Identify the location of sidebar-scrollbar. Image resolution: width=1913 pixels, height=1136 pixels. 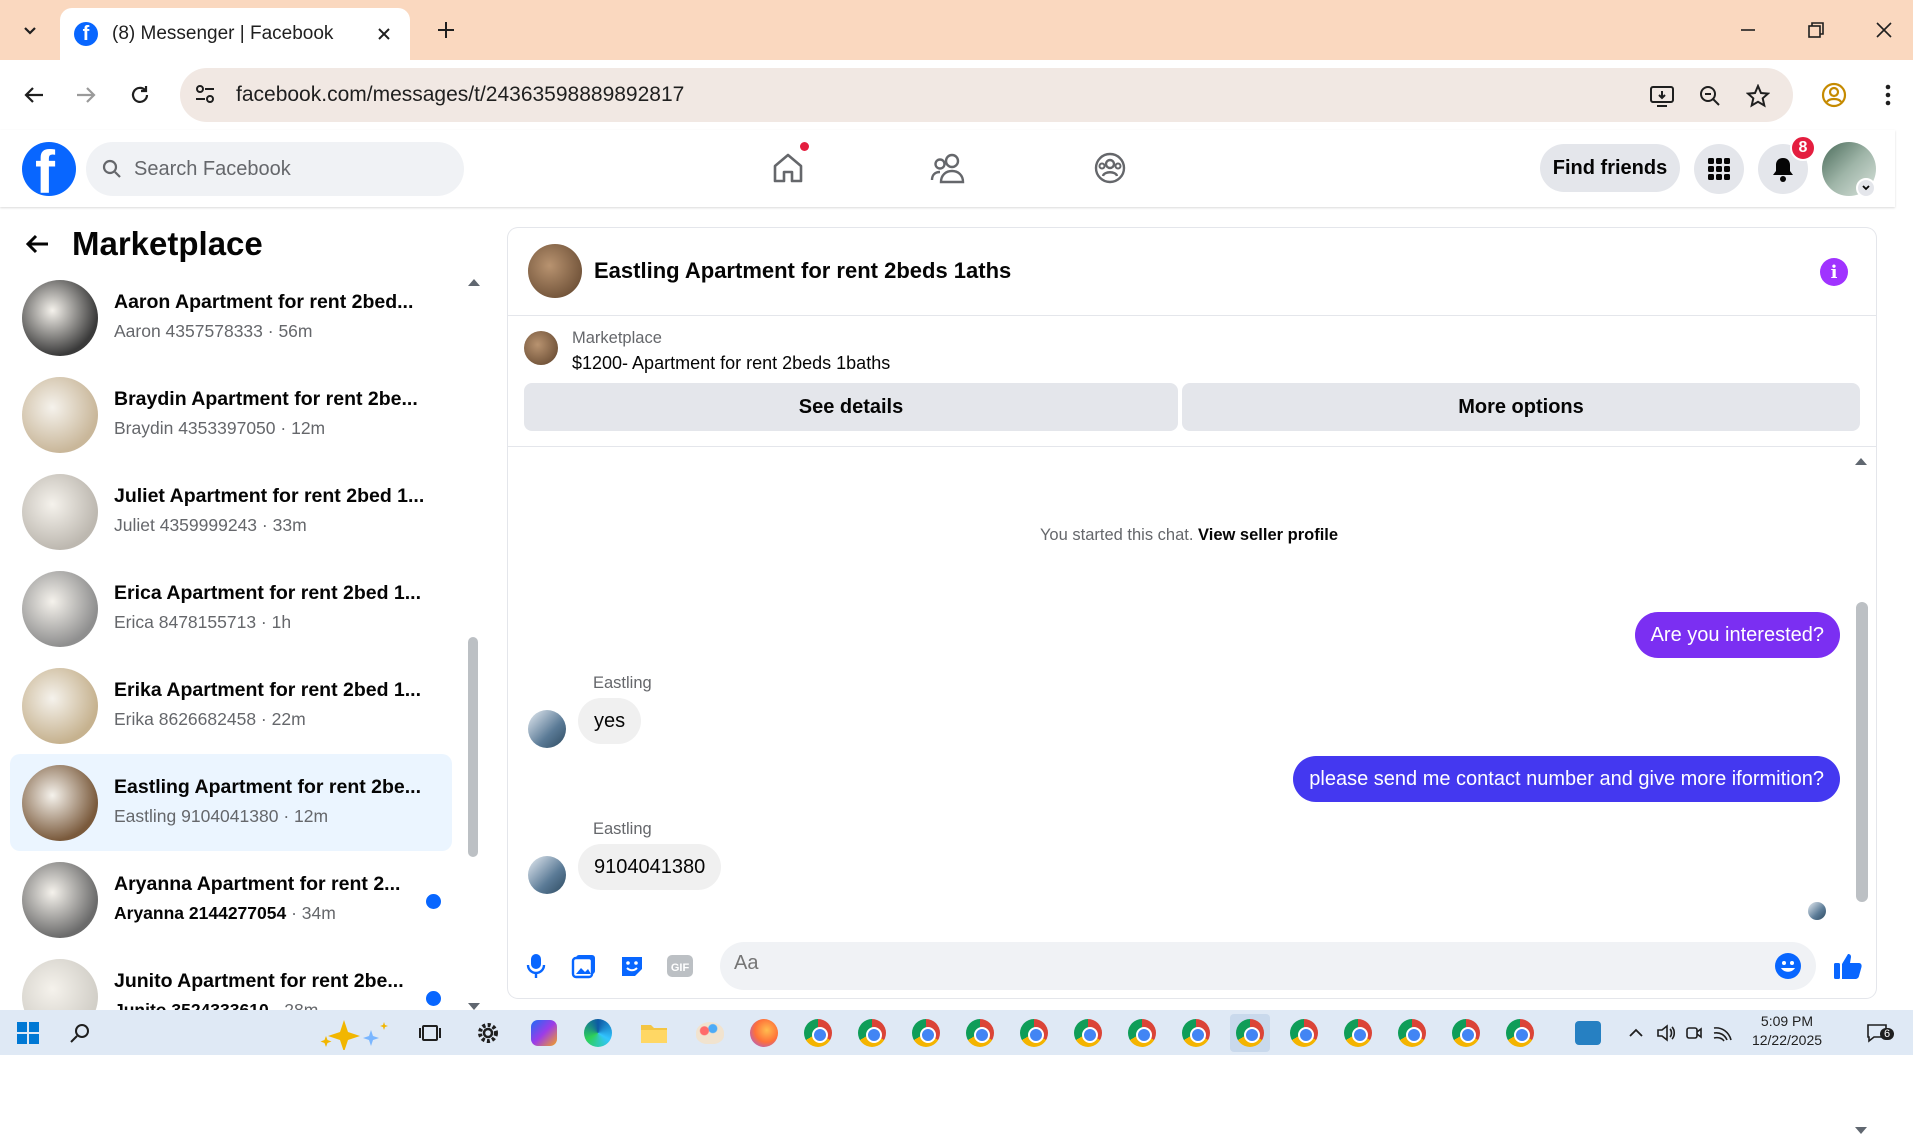
(473, 747).